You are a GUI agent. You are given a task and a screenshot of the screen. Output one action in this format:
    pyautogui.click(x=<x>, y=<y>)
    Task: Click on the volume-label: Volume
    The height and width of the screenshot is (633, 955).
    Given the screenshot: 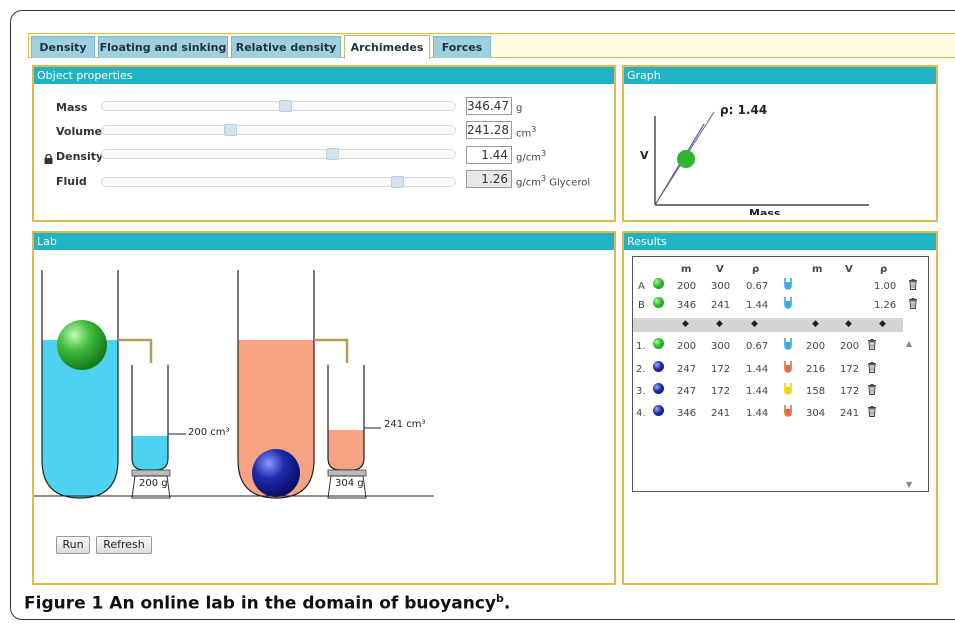 What is the action you would take?
    pyautogui.click(x=79, y=131)
    